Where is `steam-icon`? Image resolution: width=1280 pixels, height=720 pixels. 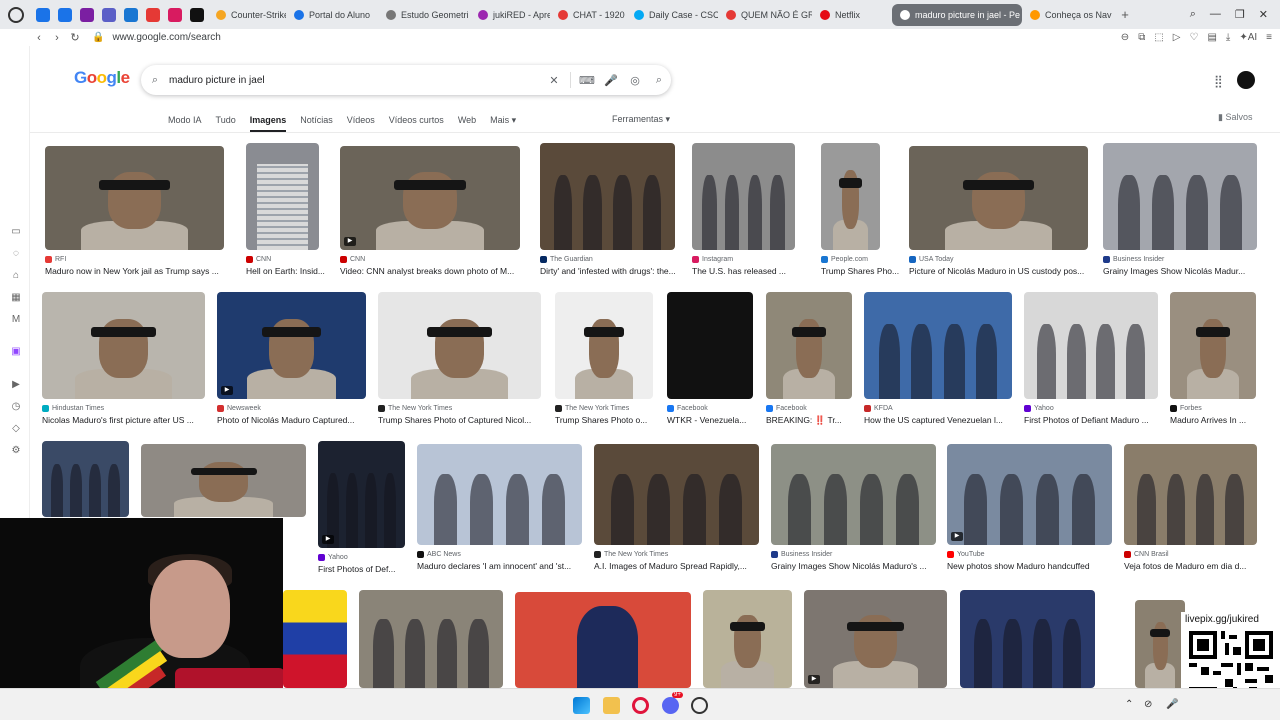 steam-icon is located at coordinates (699, 705).